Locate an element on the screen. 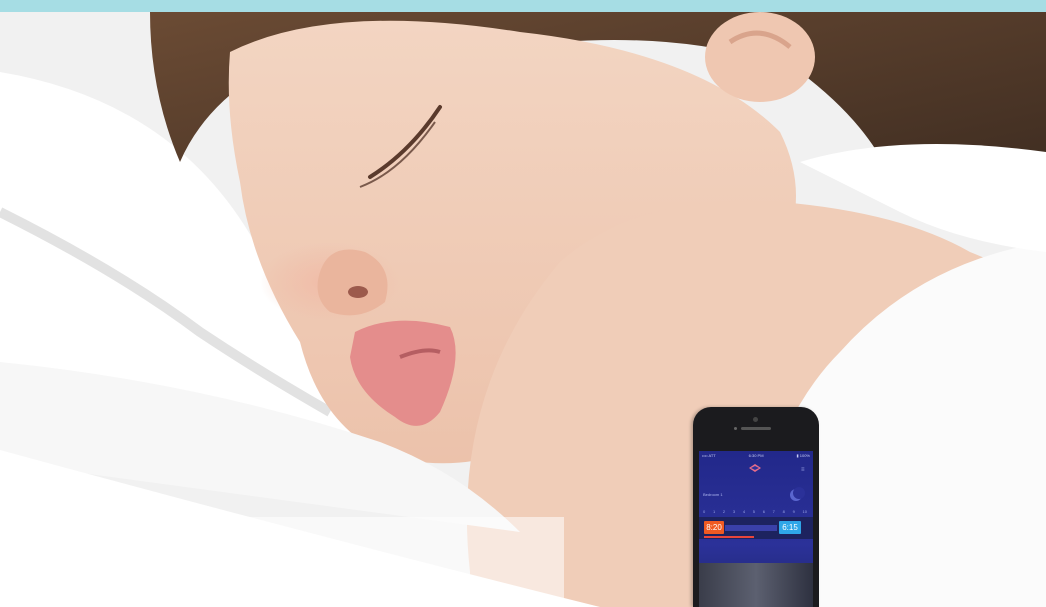 This screenshot has height=607, width=1046. progress-line is located at coordinates (729, 537).